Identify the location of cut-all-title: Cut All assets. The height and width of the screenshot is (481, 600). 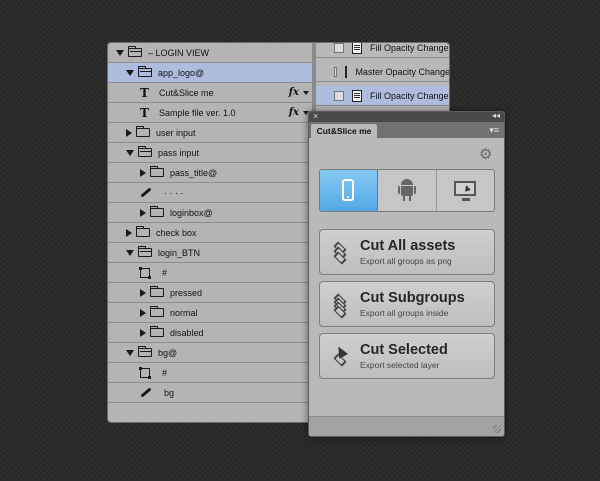
(408, 246).